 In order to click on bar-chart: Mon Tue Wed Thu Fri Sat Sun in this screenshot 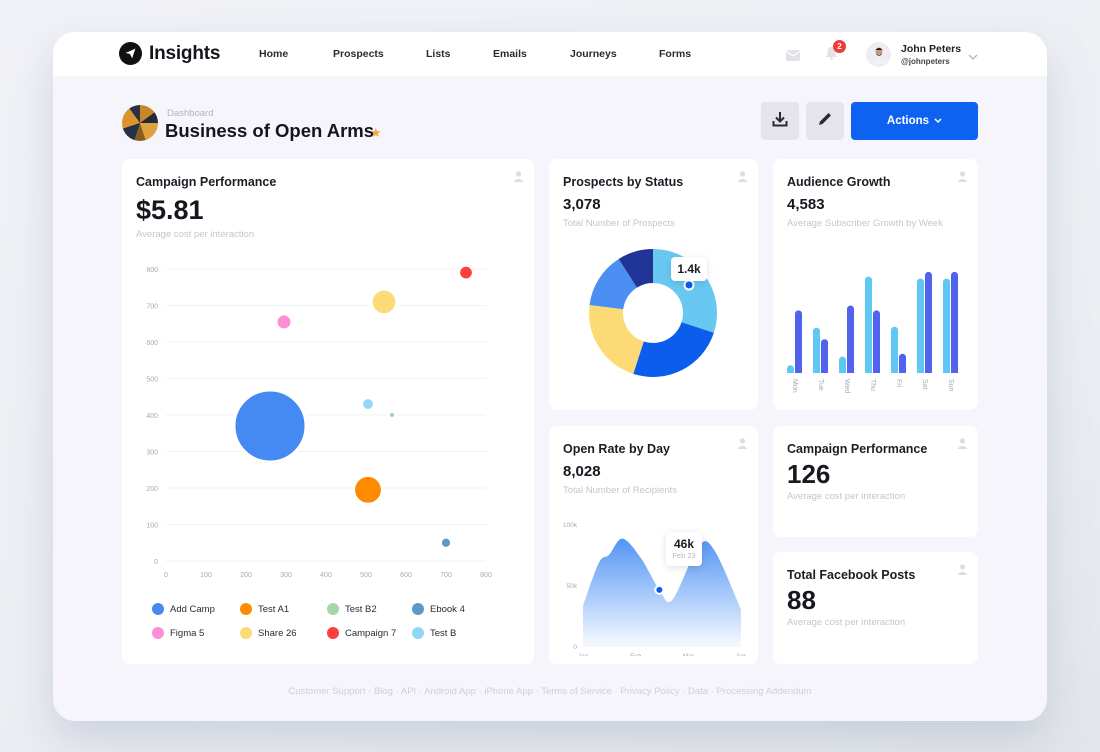, I will do `click(875, 332)`.